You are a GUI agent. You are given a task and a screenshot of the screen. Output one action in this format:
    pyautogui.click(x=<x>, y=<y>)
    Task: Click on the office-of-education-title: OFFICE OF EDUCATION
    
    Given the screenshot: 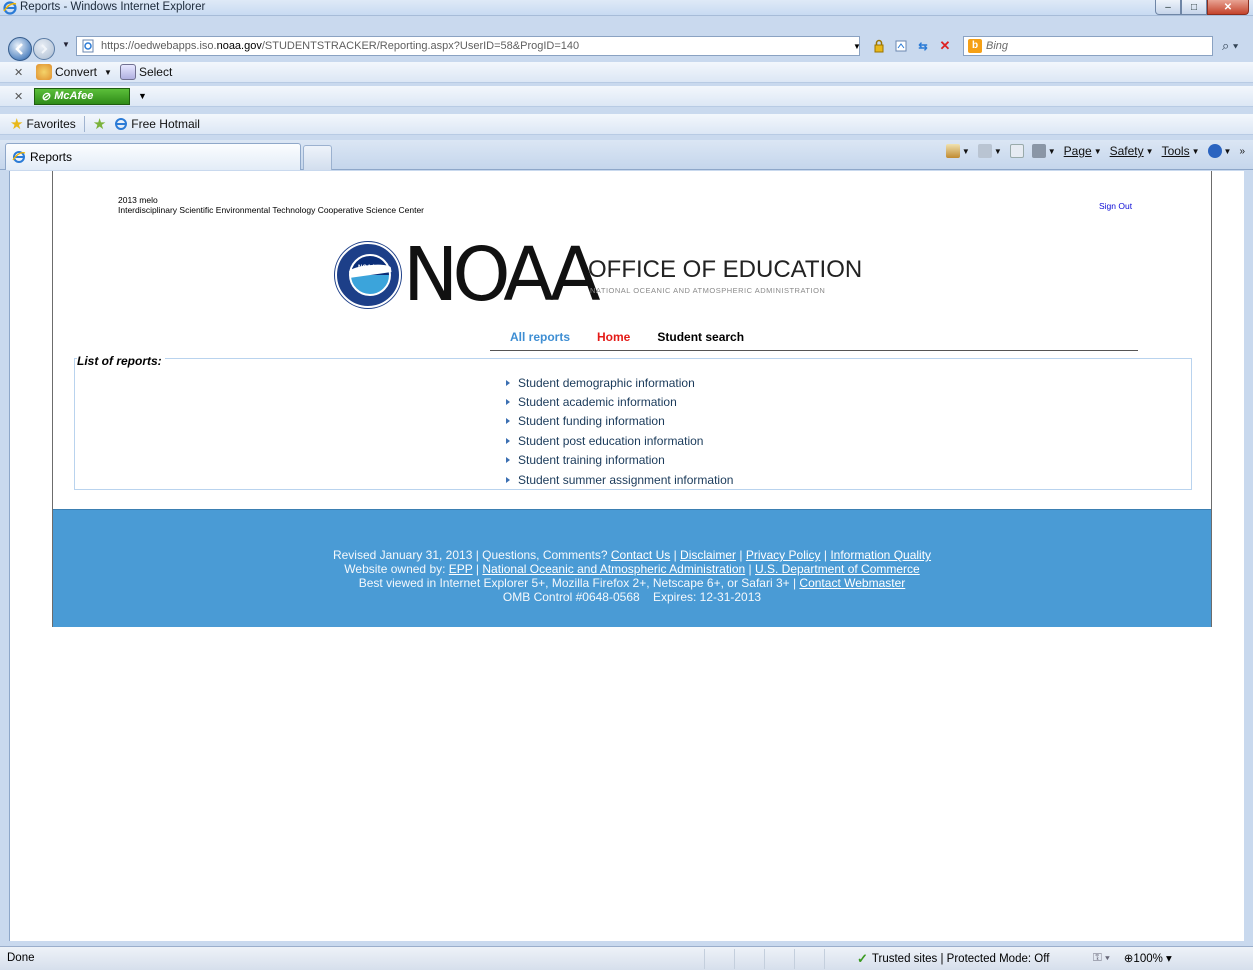 What is the action you would take?
    pyautogui.click(x=725, y=269)
    